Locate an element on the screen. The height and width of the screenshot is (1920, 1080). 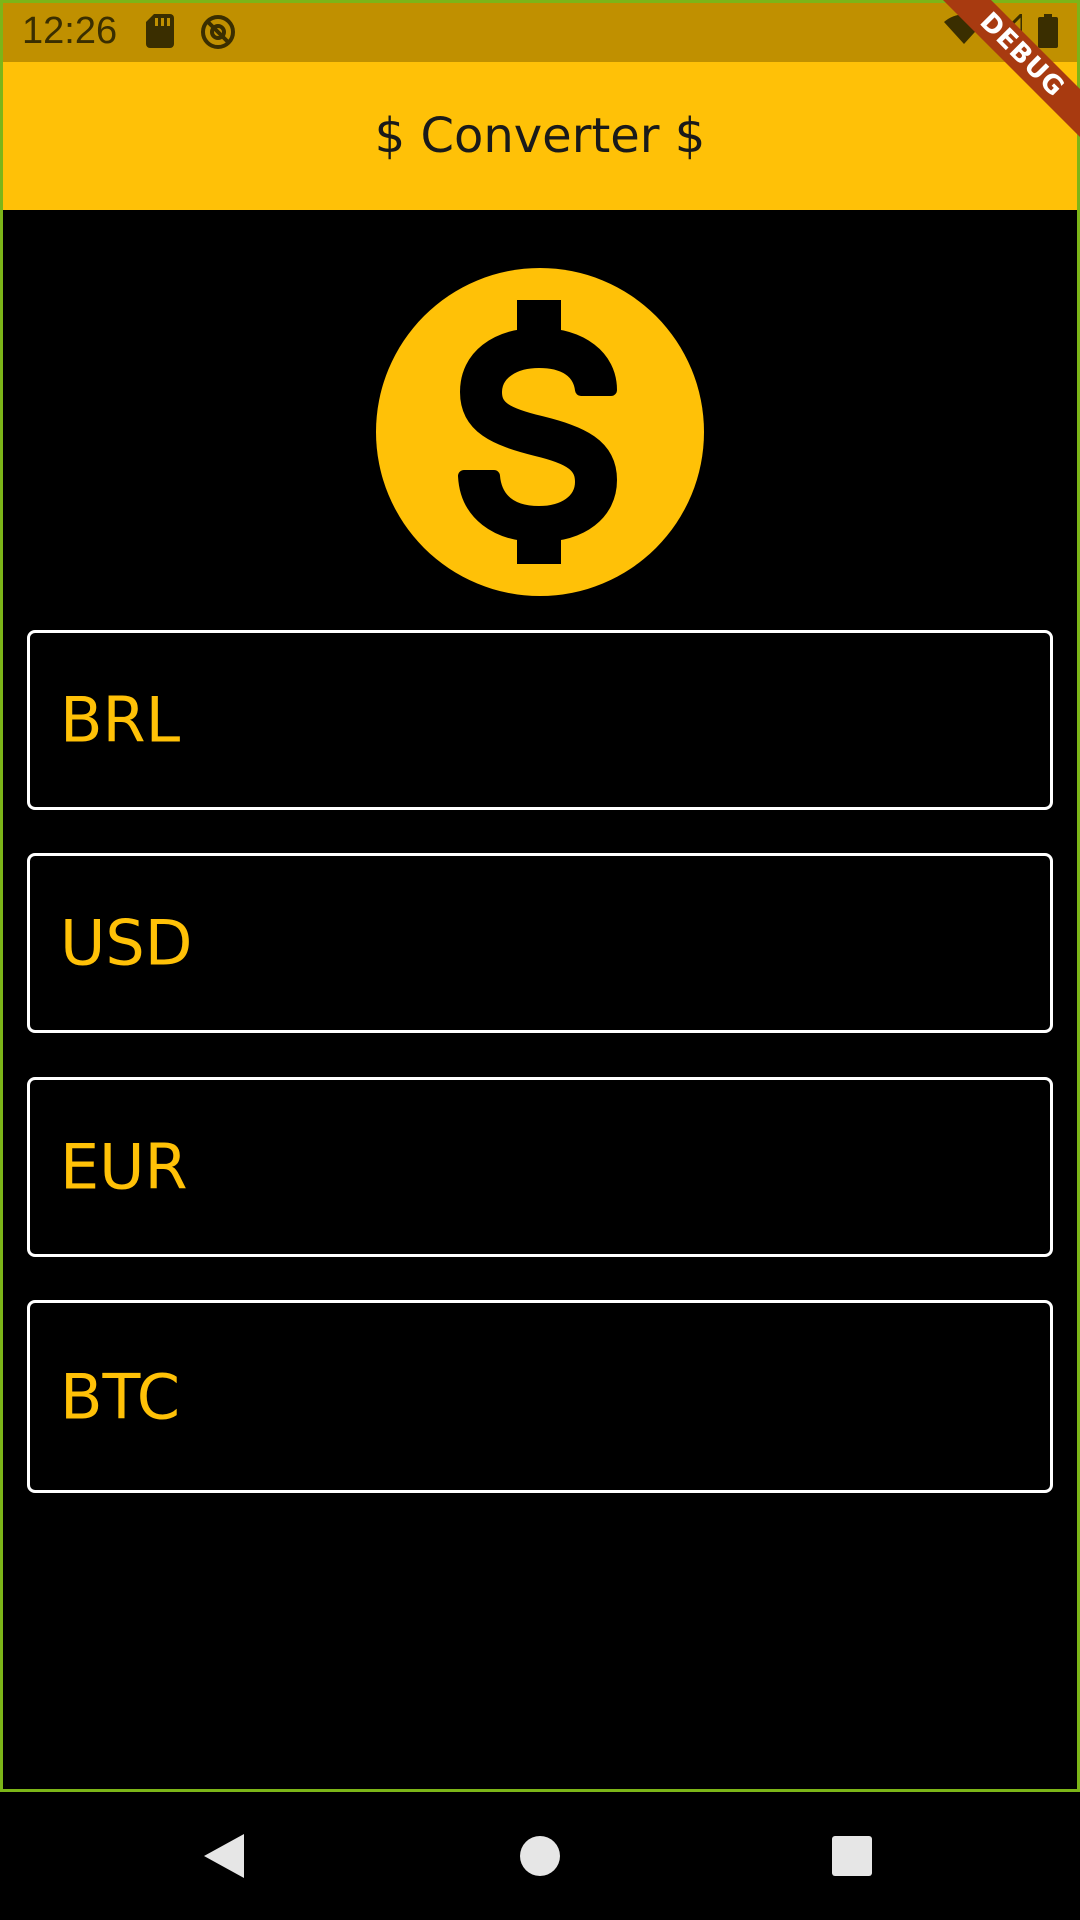
navigation-bar is located at coordinates (540, 1856).